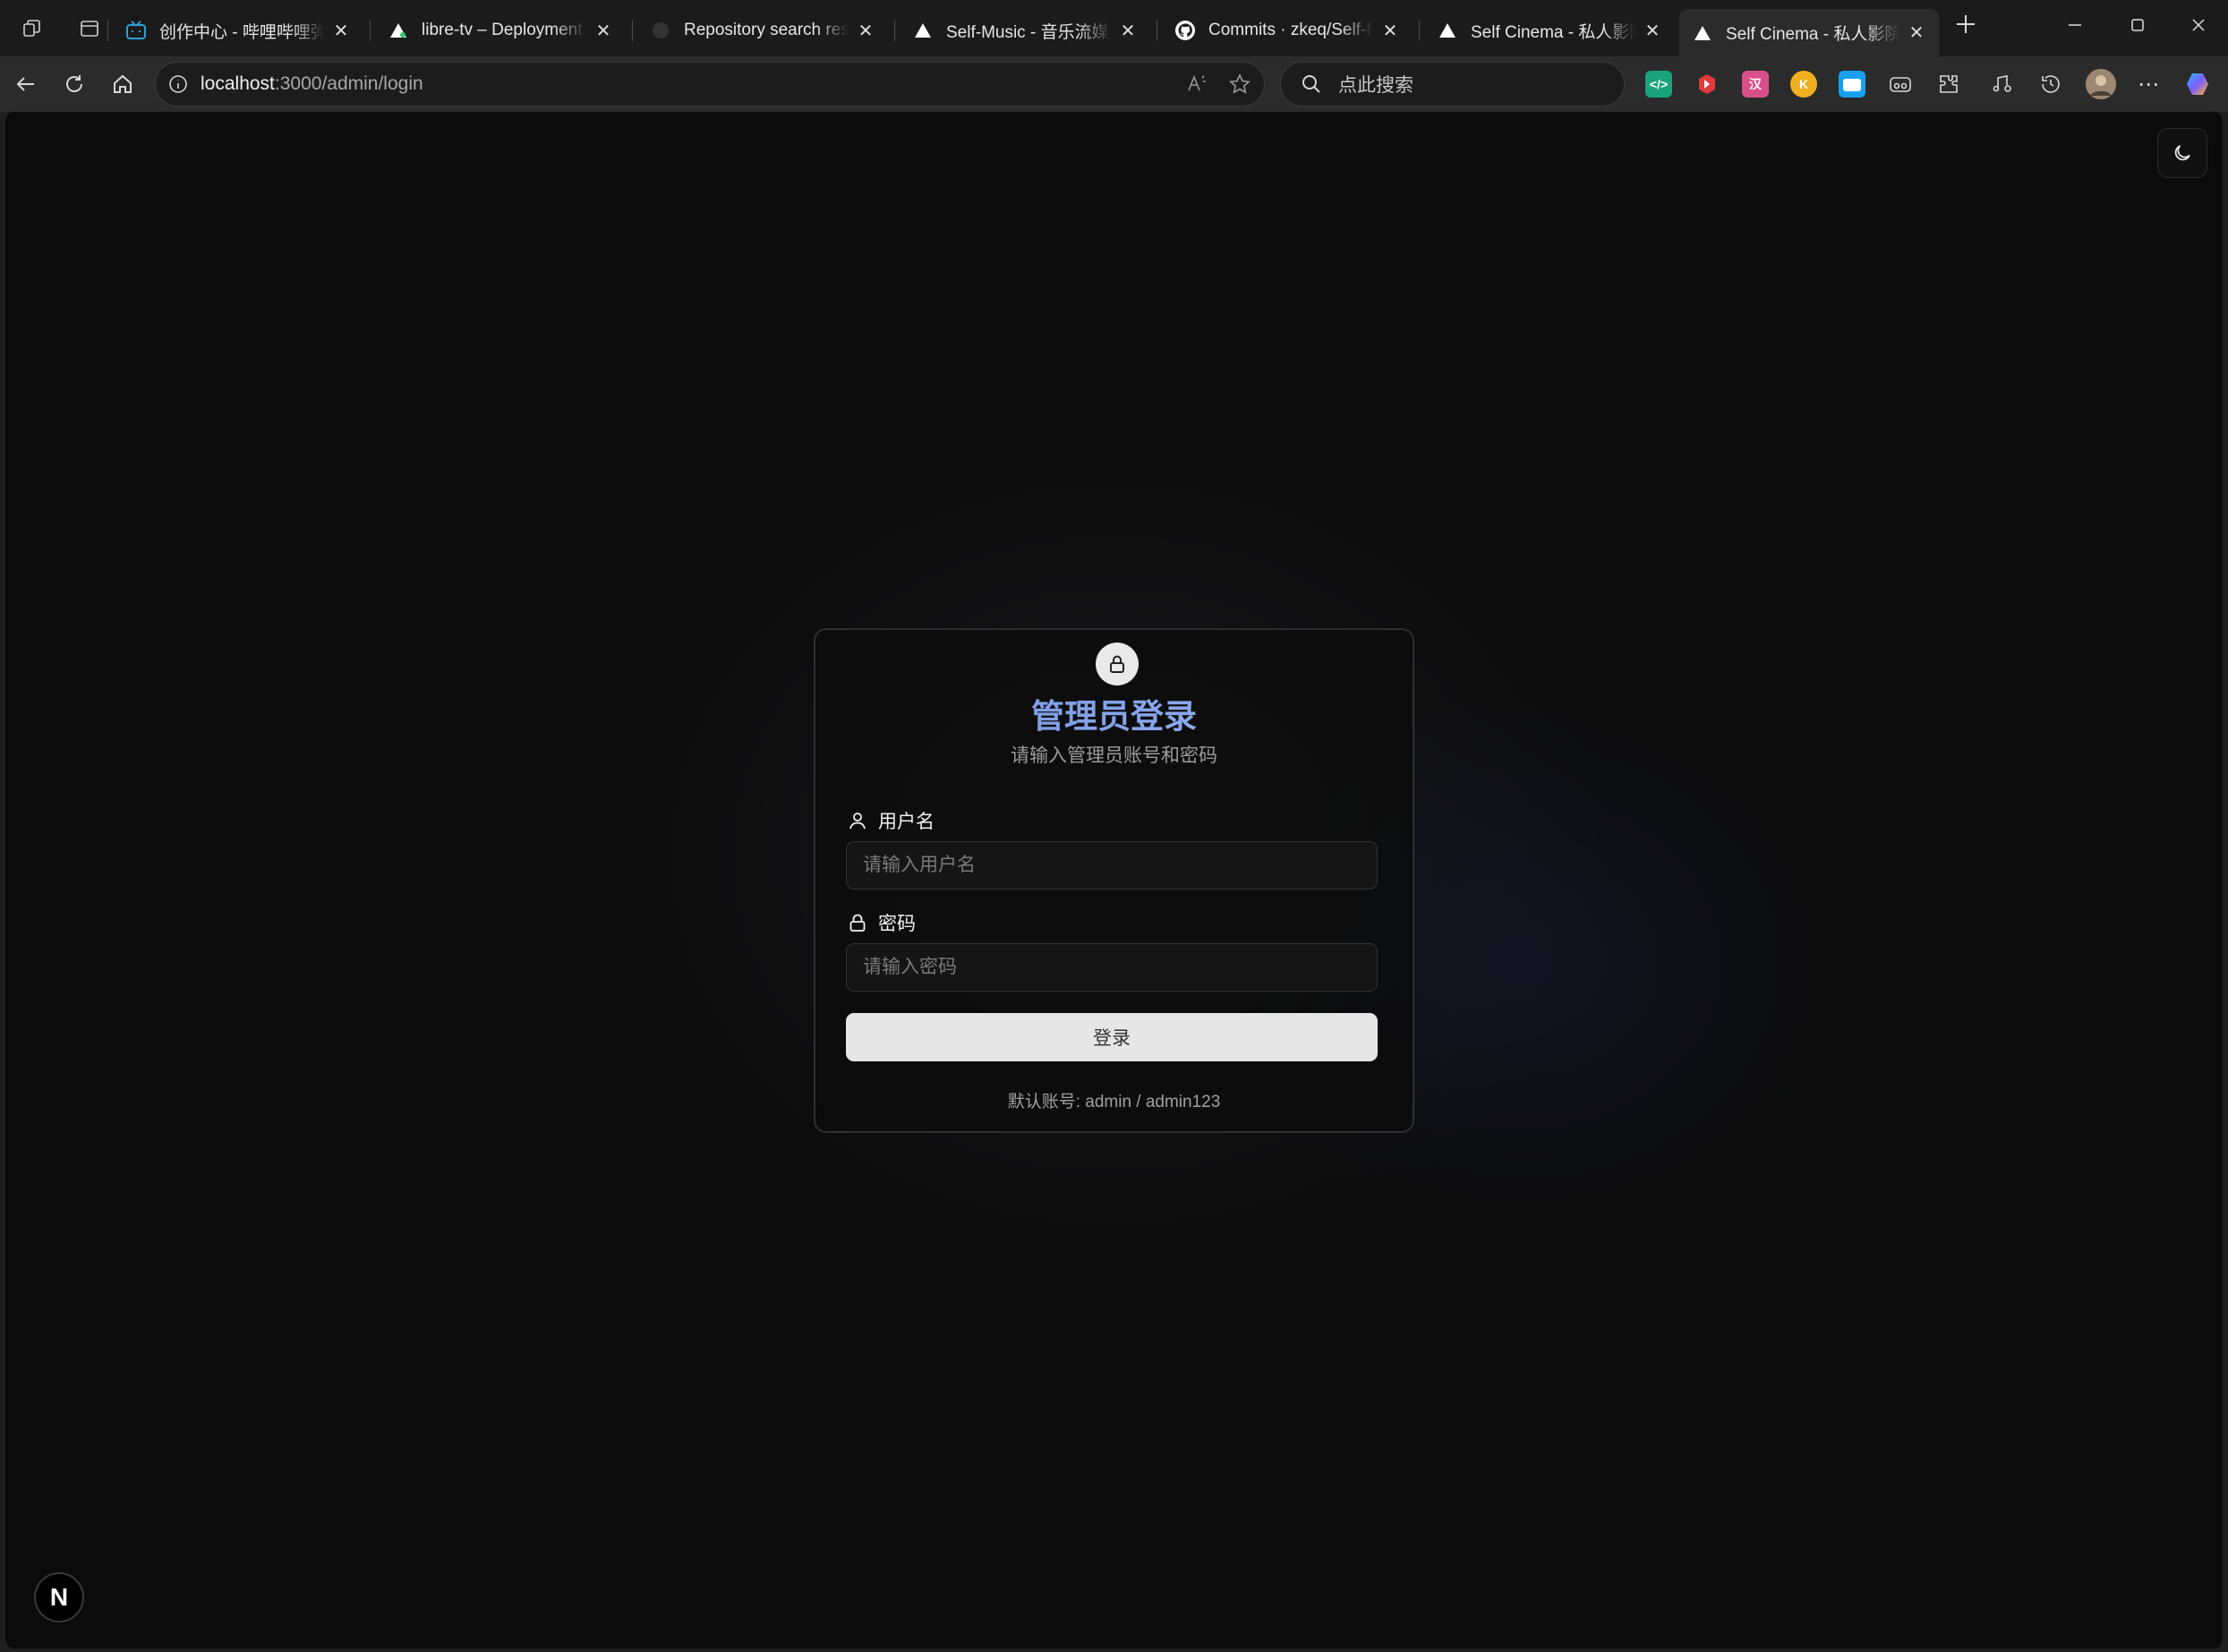  Describe the element at coordinates (2075, 27) in the screenshot. I see `minimize-button` at that location.